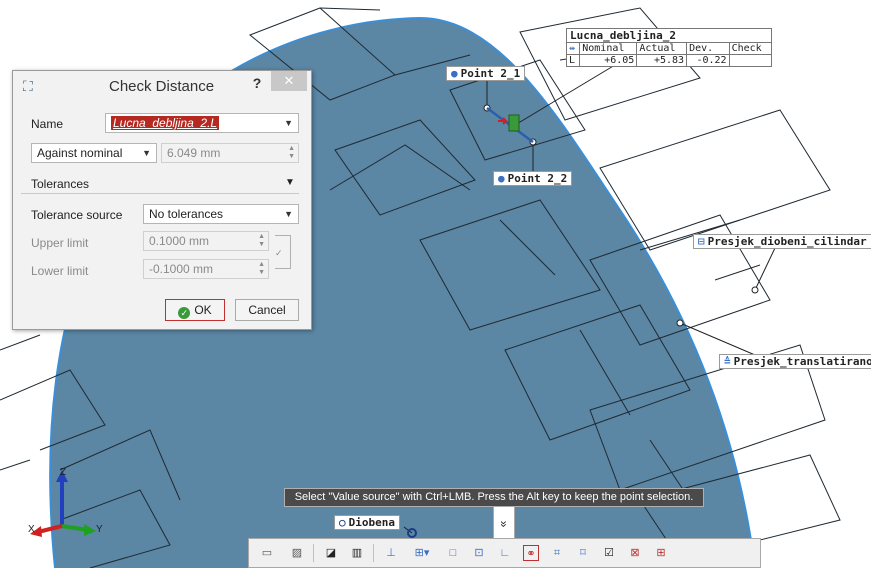 This screenshot has width=871, height=568. I want to click on upper-limit-label: Upper limit, so click(60, 243).